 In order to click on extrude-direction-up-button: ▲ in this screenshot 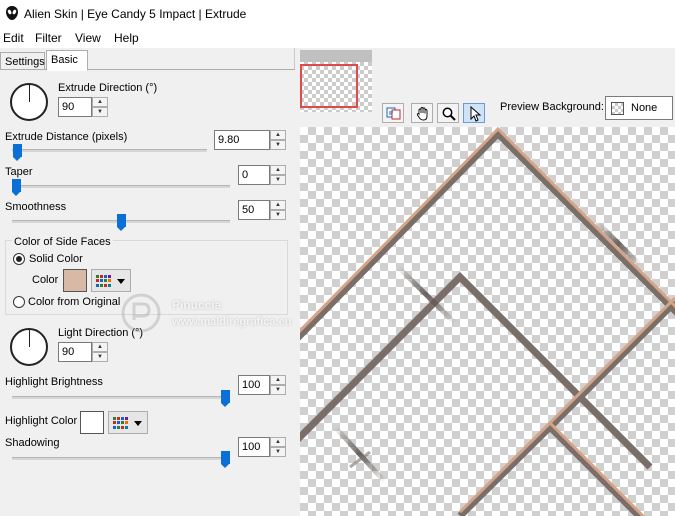, I will do `click(100, 102)`.